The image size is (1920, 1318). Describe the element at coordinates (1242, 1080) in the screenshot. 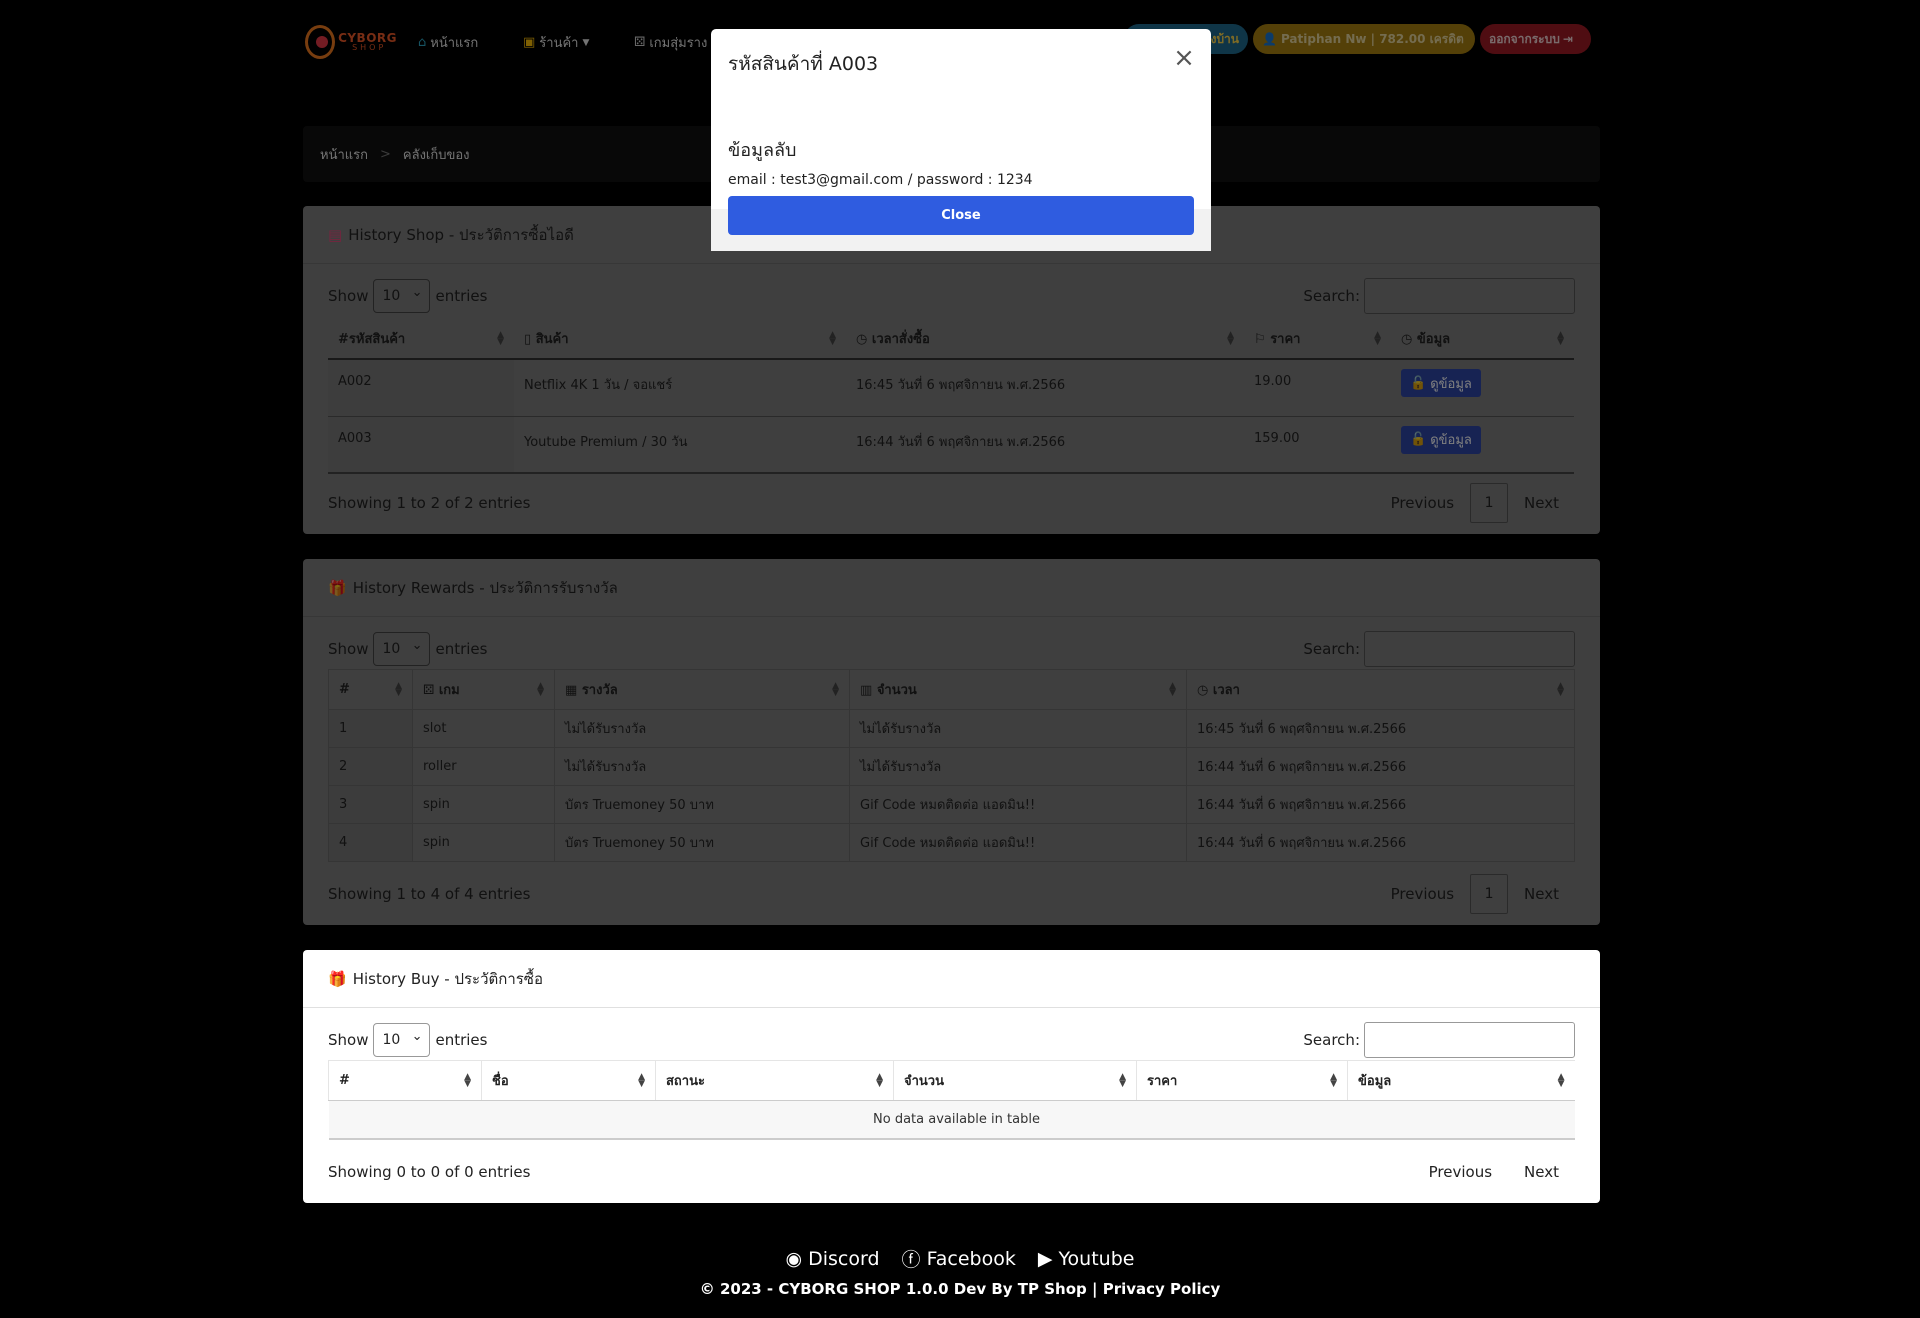

I see `column-header: ราคา ▲ ▼` at that location.